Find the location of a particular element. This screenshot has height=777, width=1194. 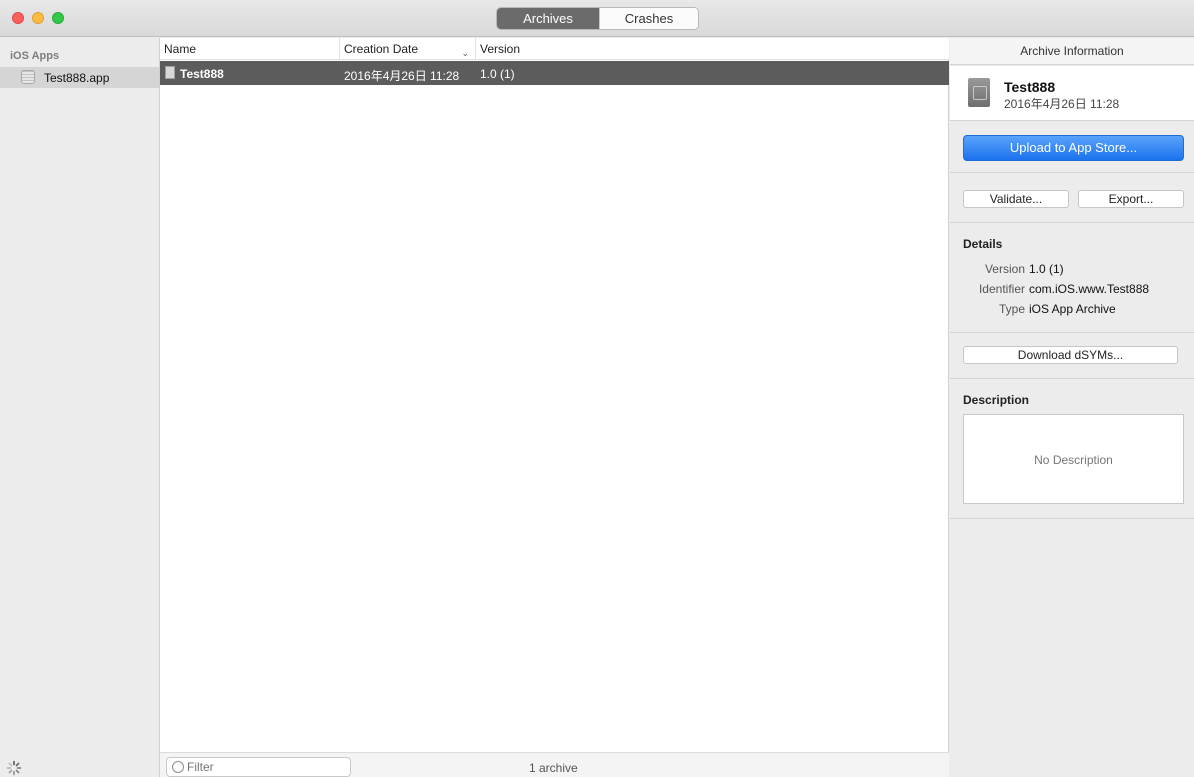

detail-label-identifier: Identifier is located at coordinates (1001, 289).